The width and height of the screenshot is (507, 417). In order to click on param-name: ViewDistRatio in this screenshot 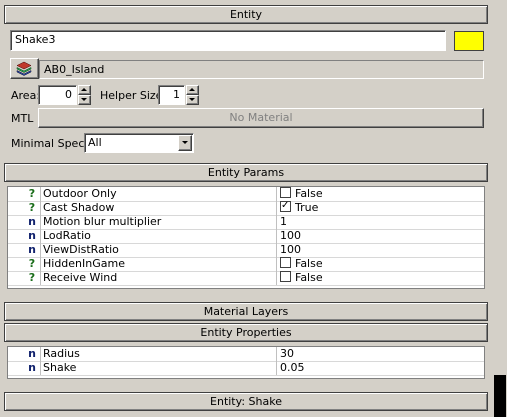, I will do `click(159, 250)`.